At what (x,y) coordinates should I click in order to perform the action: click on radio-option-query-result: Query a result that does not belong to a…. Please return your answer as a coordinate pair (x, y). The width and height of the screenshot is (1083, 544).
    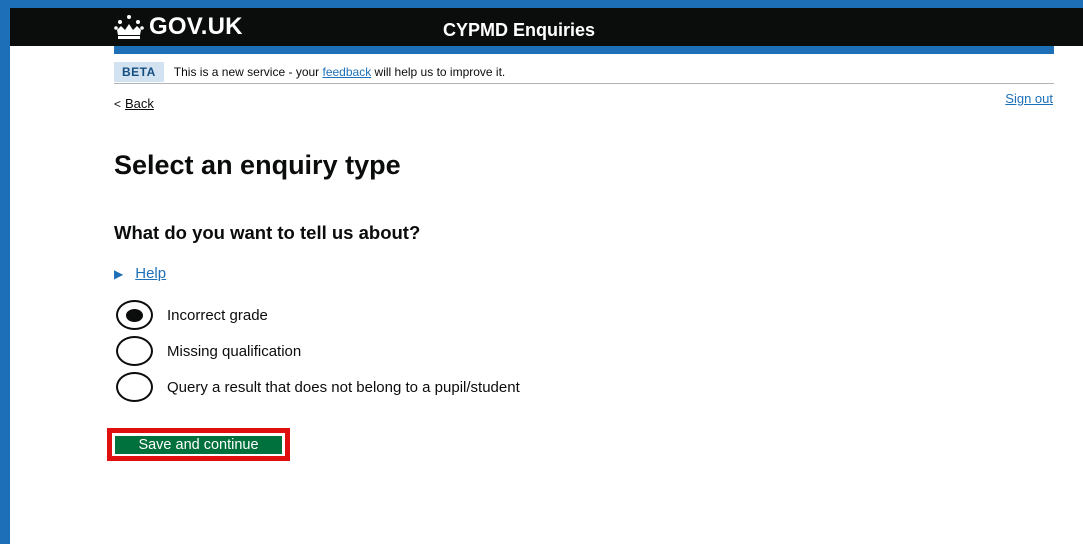
    Looking at the image, I should click on (318, 387).